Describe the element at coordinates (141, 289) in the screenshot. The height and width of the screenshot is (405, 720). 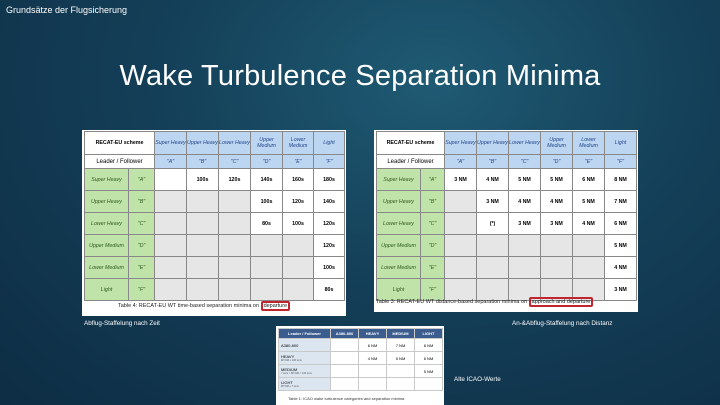
I see `row-letter: "F"` at that location.